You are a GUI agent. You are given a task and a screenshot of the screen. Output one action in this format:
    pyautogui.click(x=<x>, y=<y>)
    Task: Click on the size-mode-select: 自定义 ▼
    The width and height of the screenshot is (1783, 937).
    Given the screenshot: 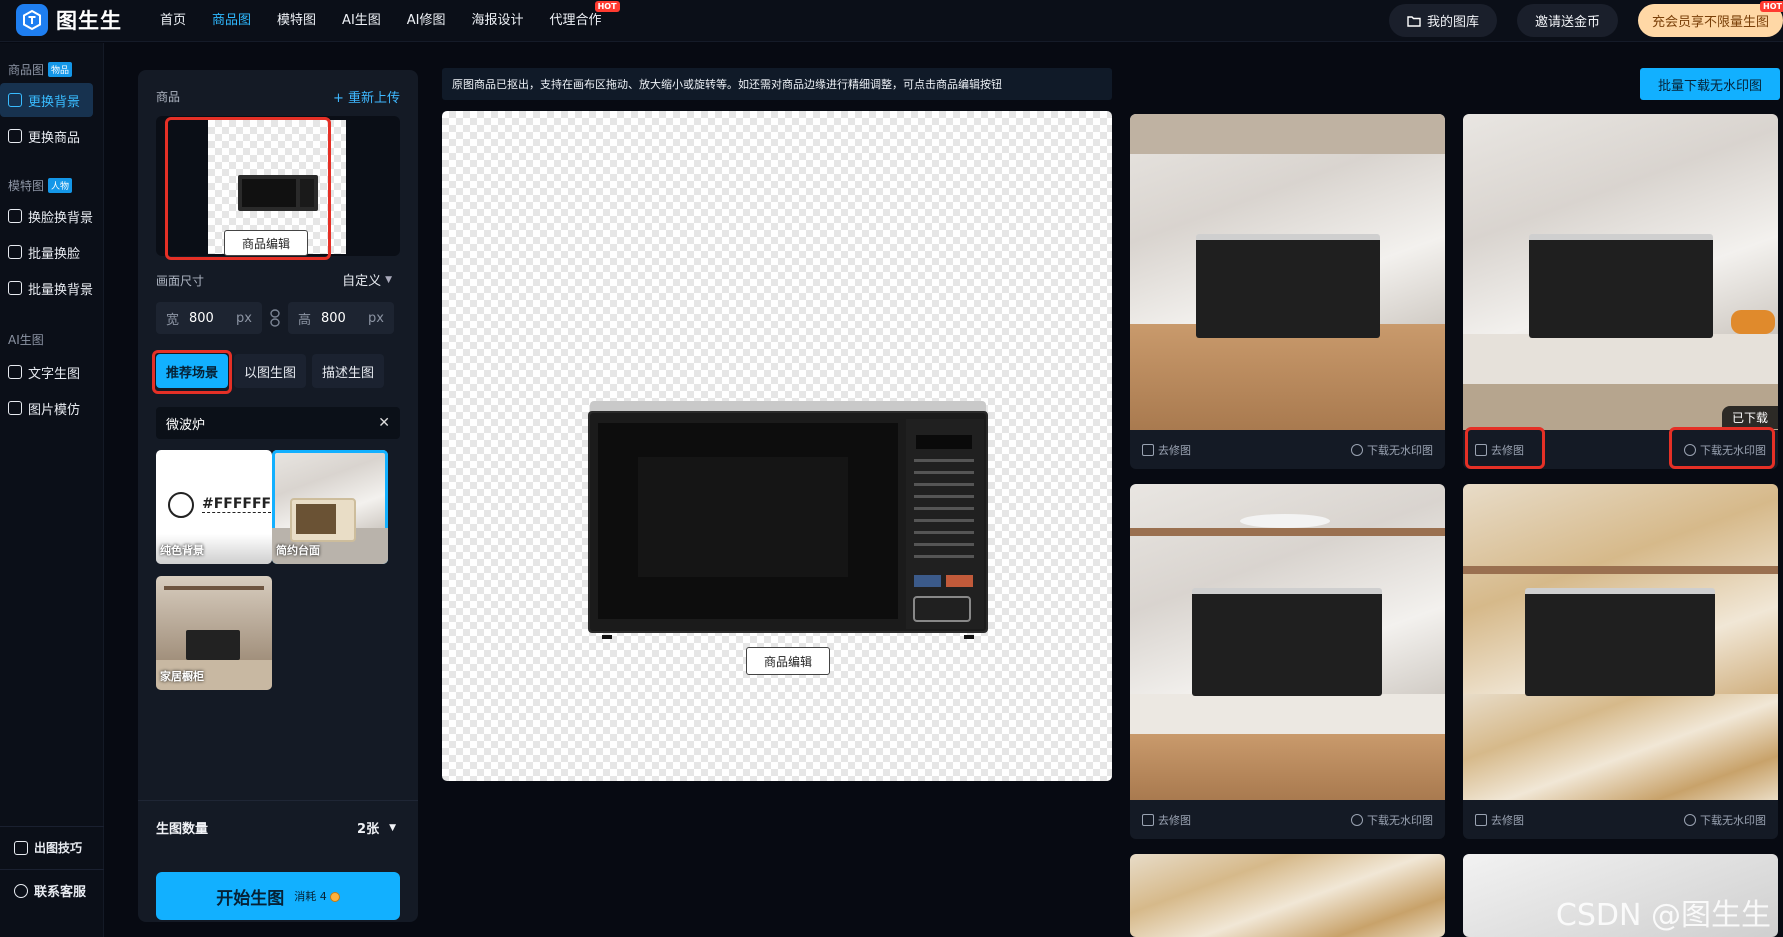 What is the action you would take?
    pyautogui.click(x=367, y=279)
    